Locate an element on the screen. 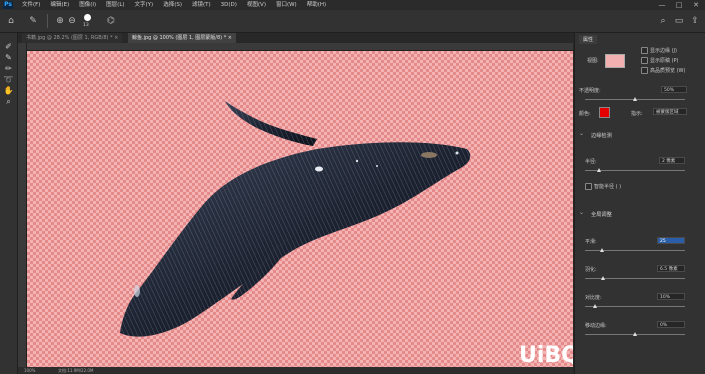  contrast-input: 10% is located at coordinates (671, 296).